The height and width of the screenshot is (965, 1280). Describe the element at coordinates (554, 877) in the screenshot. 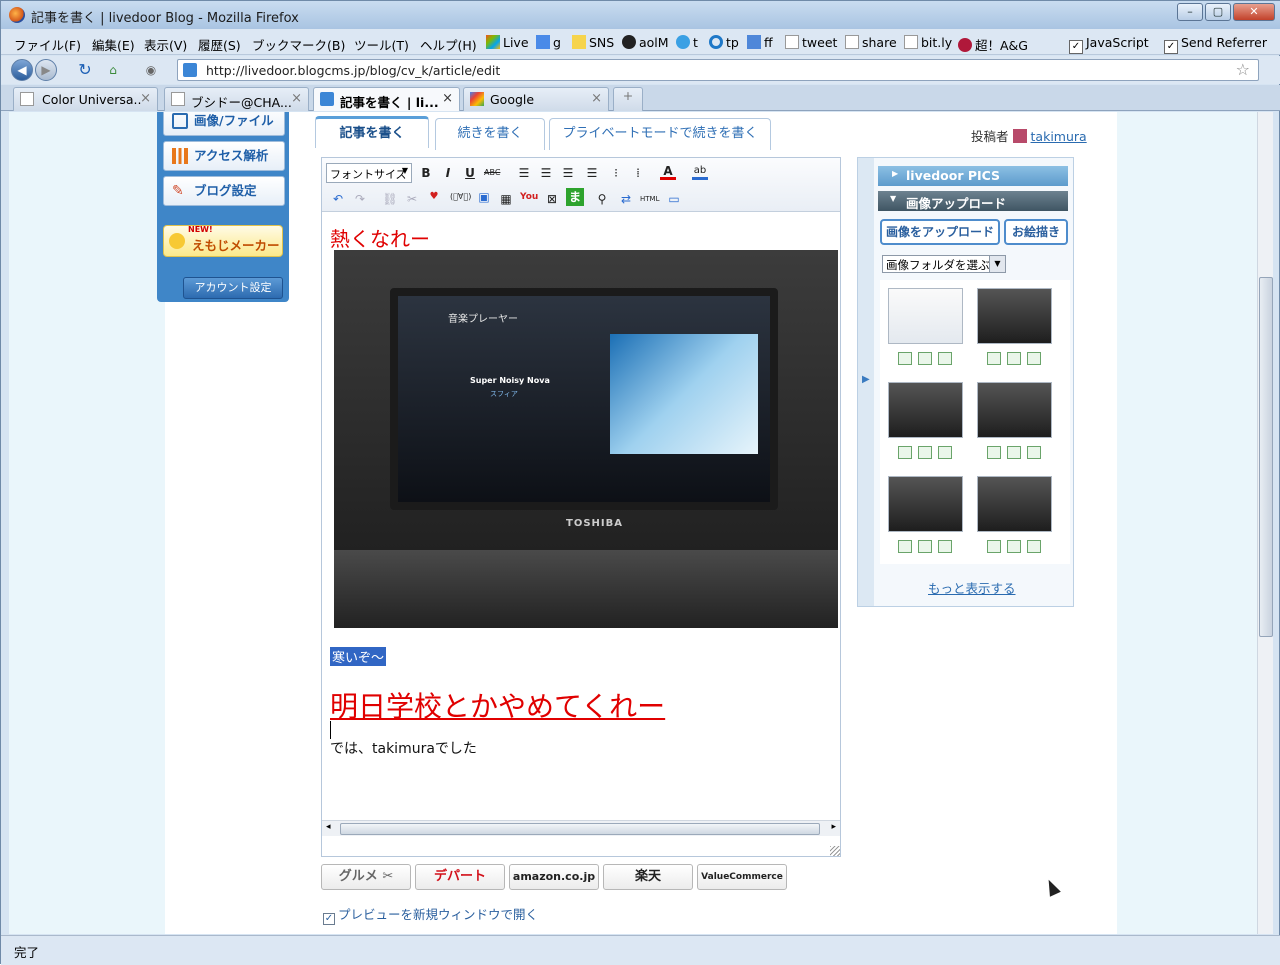

I see `amazon-button: amazon.co.jp` at that location.